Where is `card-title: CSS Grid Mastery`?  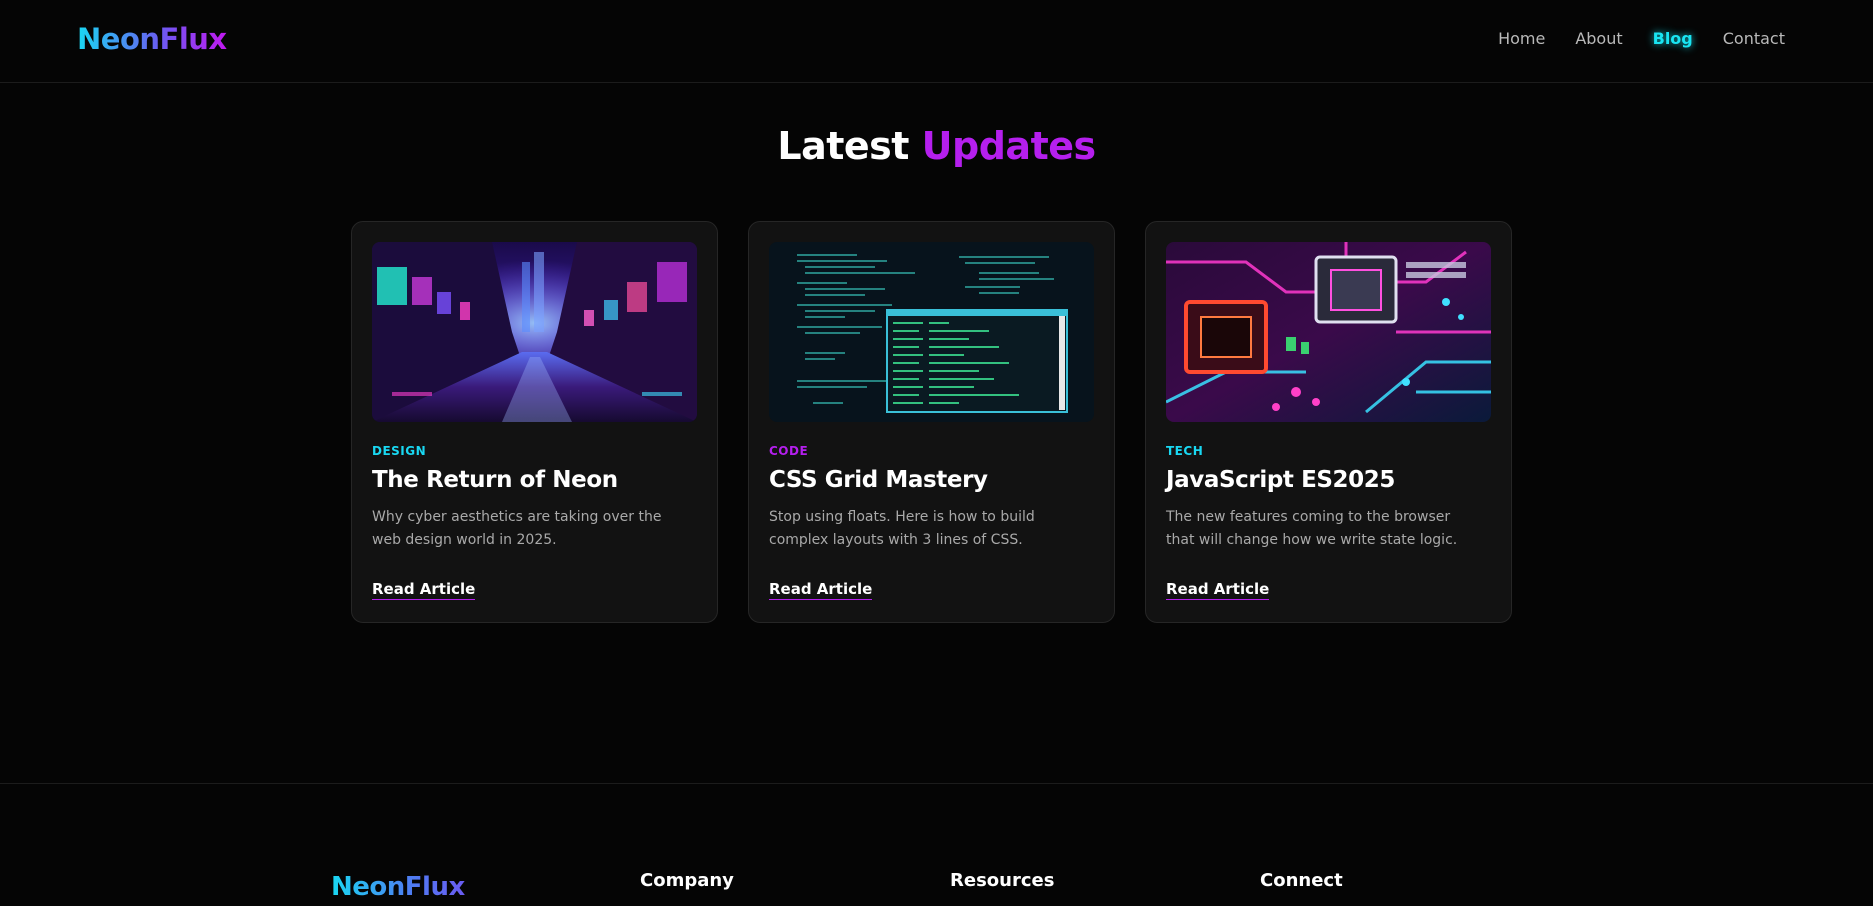 card-title: CSS Grid Mastery is located at coordinates (878, 480).